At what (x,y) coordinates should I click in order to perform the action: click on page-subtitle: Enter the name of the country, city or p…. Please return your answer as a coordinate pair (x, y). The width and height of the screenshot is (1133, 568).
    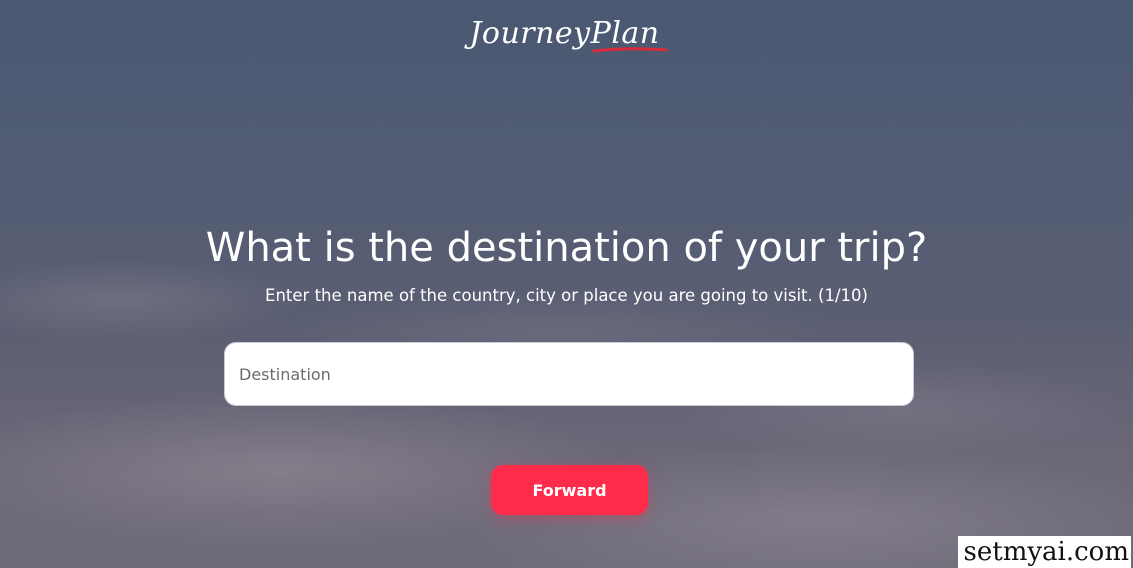
    Looking at the image, I should click on (566, 295).